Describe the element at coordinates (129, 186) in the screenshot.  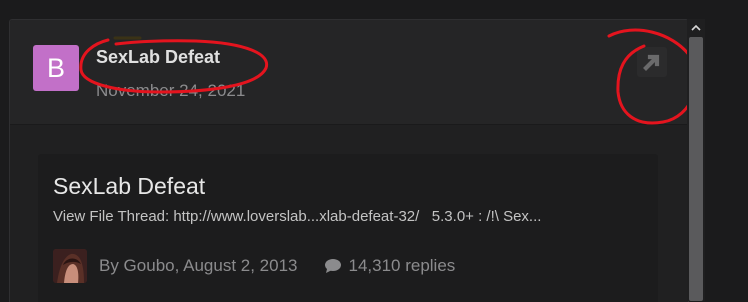
I see `embed-title: SexLab Defeat` at that location.